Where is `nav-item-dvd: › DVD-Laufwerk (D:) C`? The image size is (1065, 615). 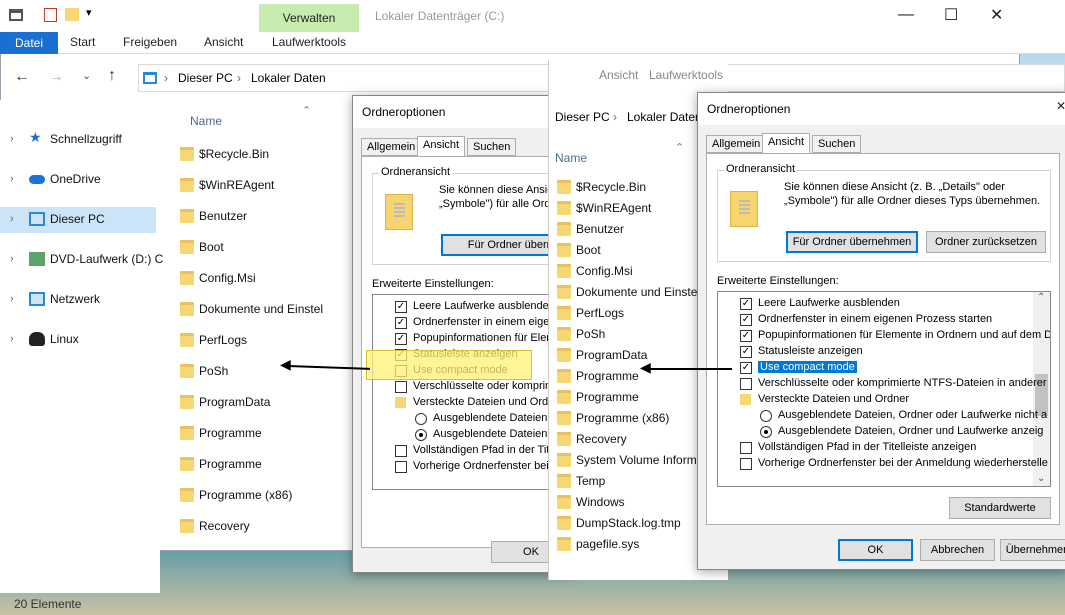 nav-item-dvd: › DVD-Laufwerk (D:) C is located at coordinates (81, 260).